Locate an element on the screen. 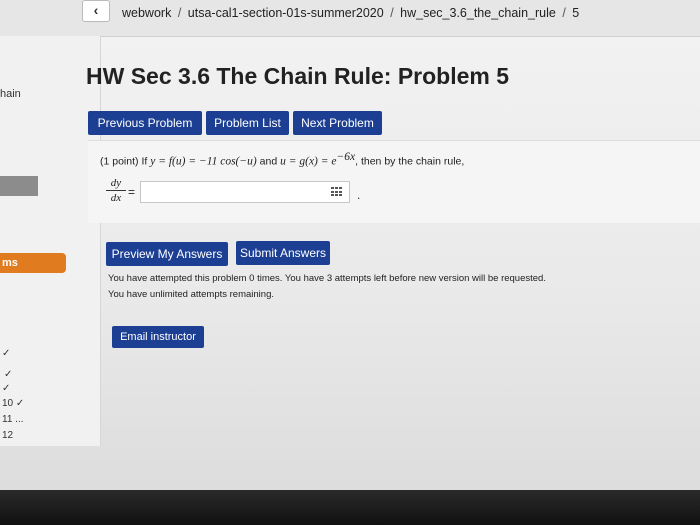 This screenshot has height=525, width=700. derivative-fraction: dy dx is located at coordinates (116, 190).